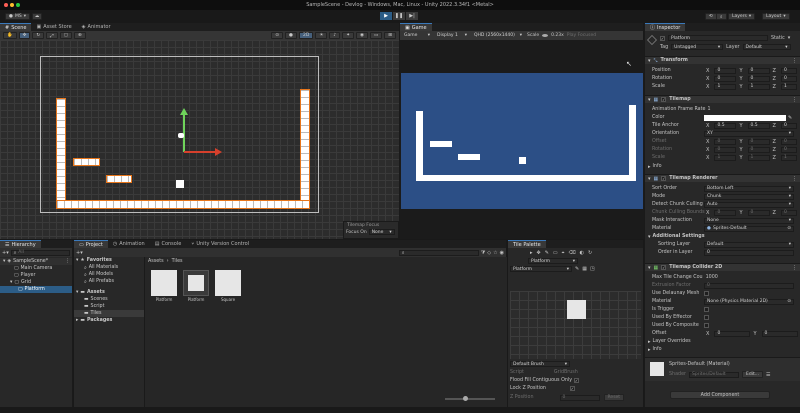 The height and width of the screenshot is (413, 800). Describe the element at coordinates (489, 253) in the screenshot. I see `label-icon: ◇` at that location.